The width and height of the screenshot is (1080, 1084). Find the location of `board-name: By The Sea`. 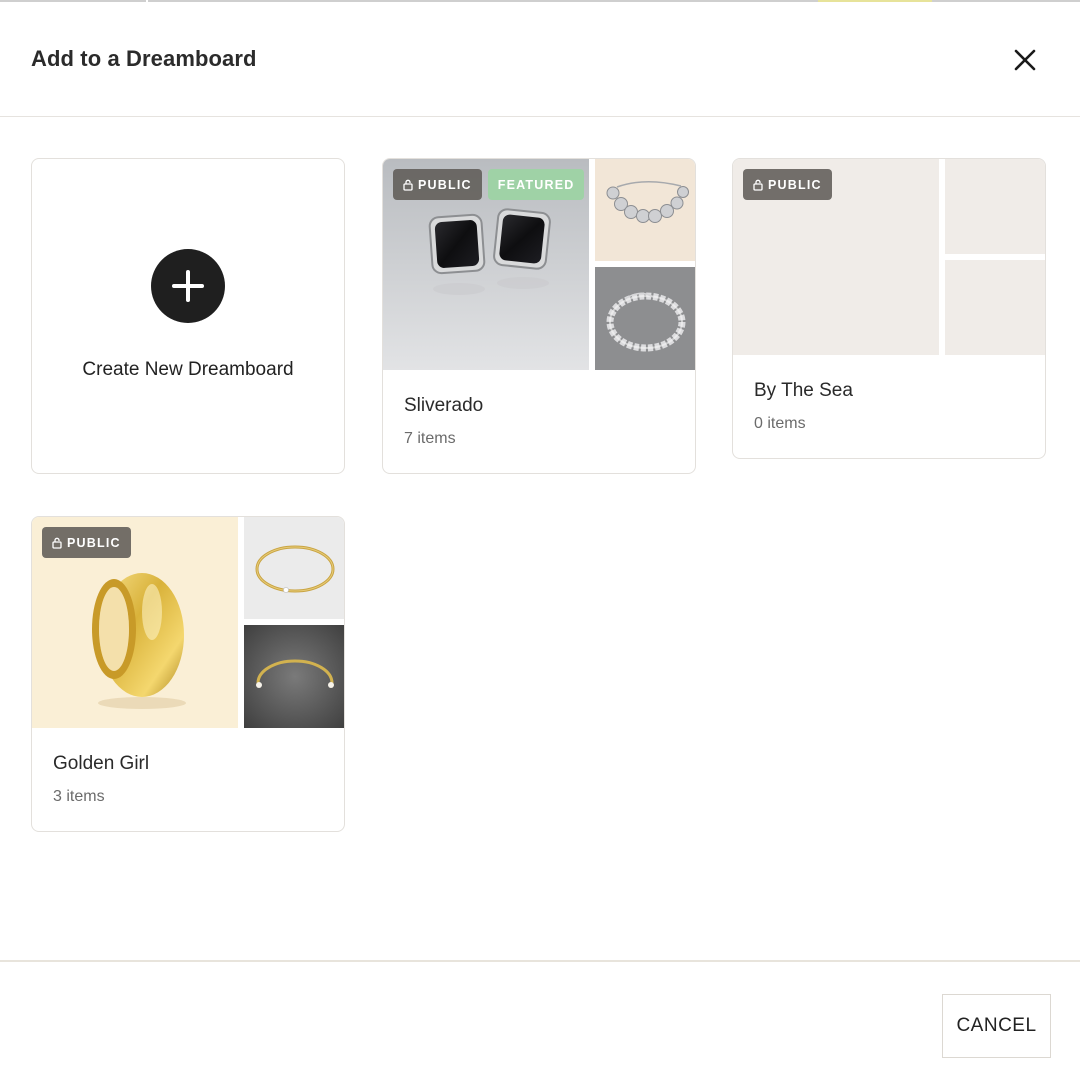

board-name: By The Sea is located at coordinates (803, 390).